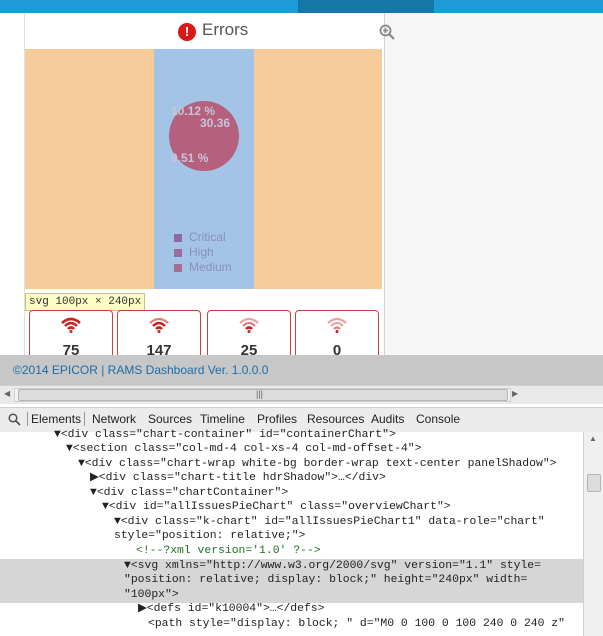 The width and height of the screenshot is (603, 636). I want to click on scroll-left-icon: ◀, so click(7, 393).